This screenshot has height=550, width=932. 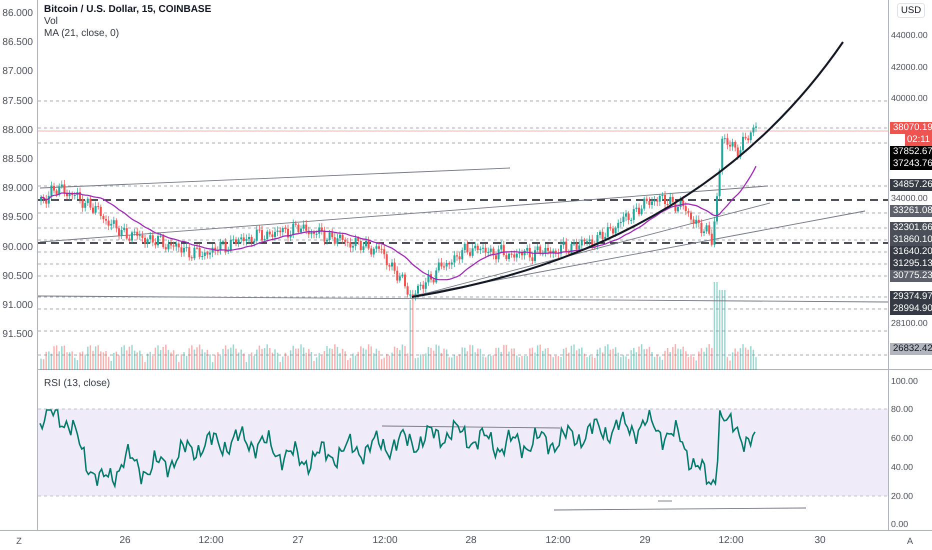 I want to click on indicator-label: Vol, so click(x=51, y=21).